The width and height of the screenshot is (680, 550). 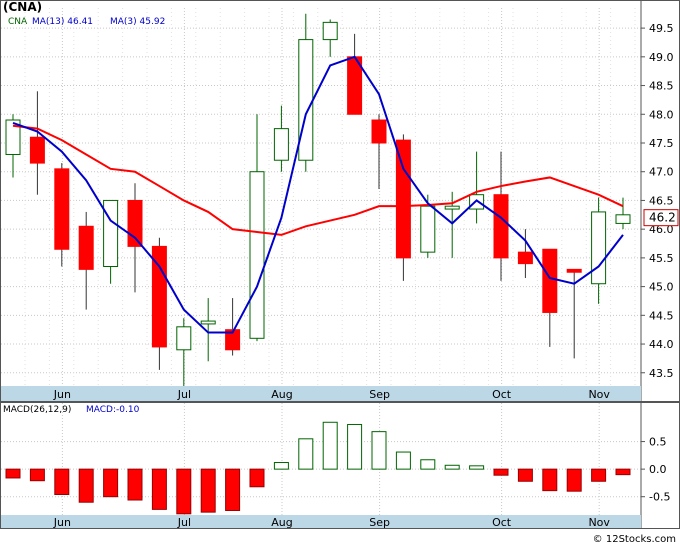 I want to click on price-x-tick-label: Sep, so click(x=379, y=394).